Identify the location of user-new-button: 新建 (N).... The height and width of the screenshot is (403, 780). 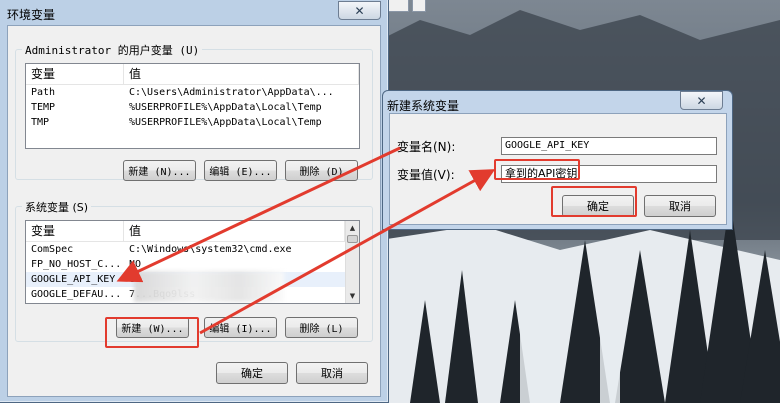
(159, 170).